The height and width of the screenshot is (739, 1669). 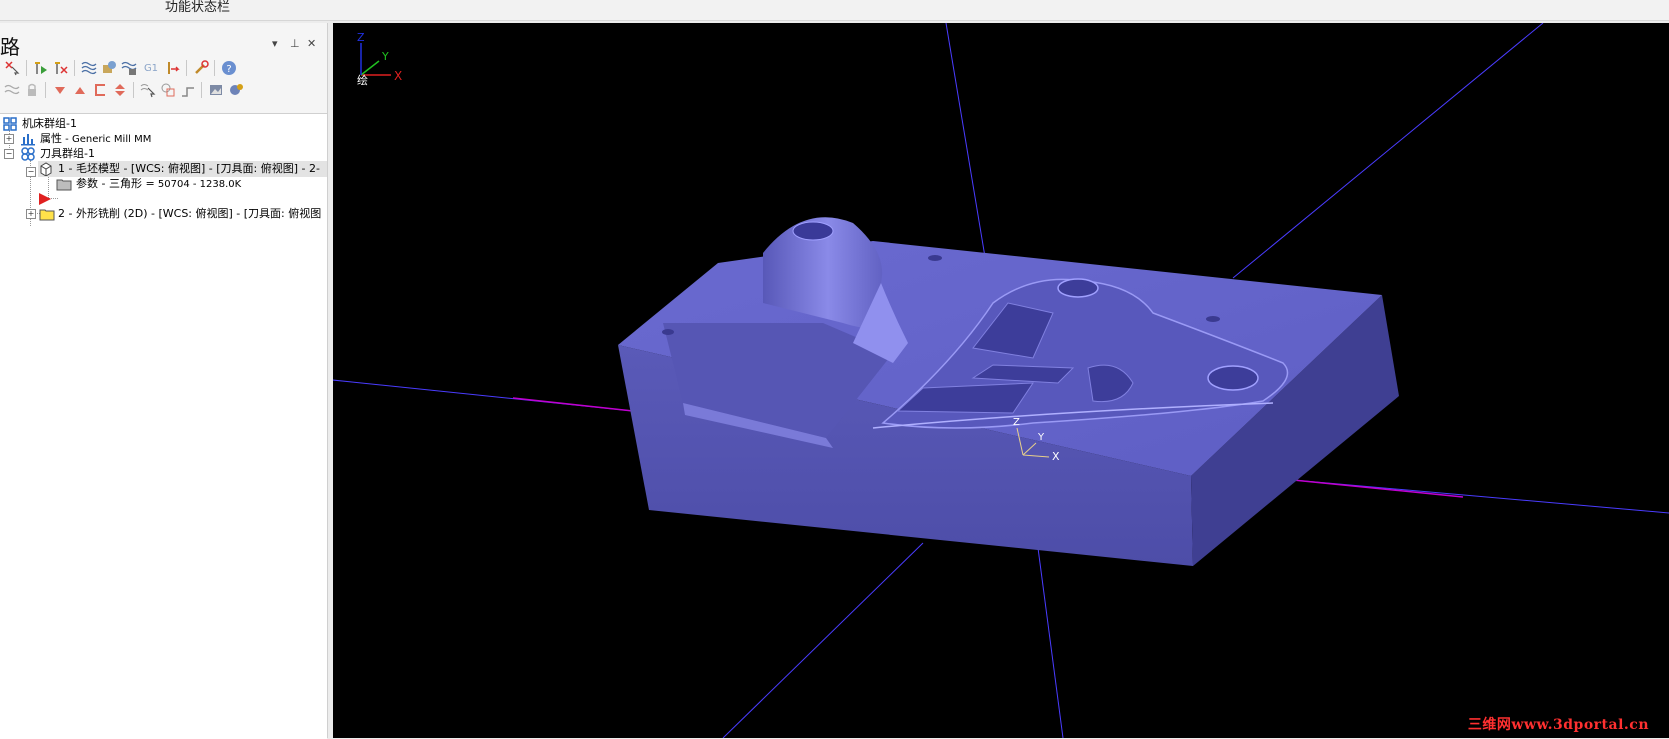 I want to click on parameters-folder-icon, so click(x=64, y=184).